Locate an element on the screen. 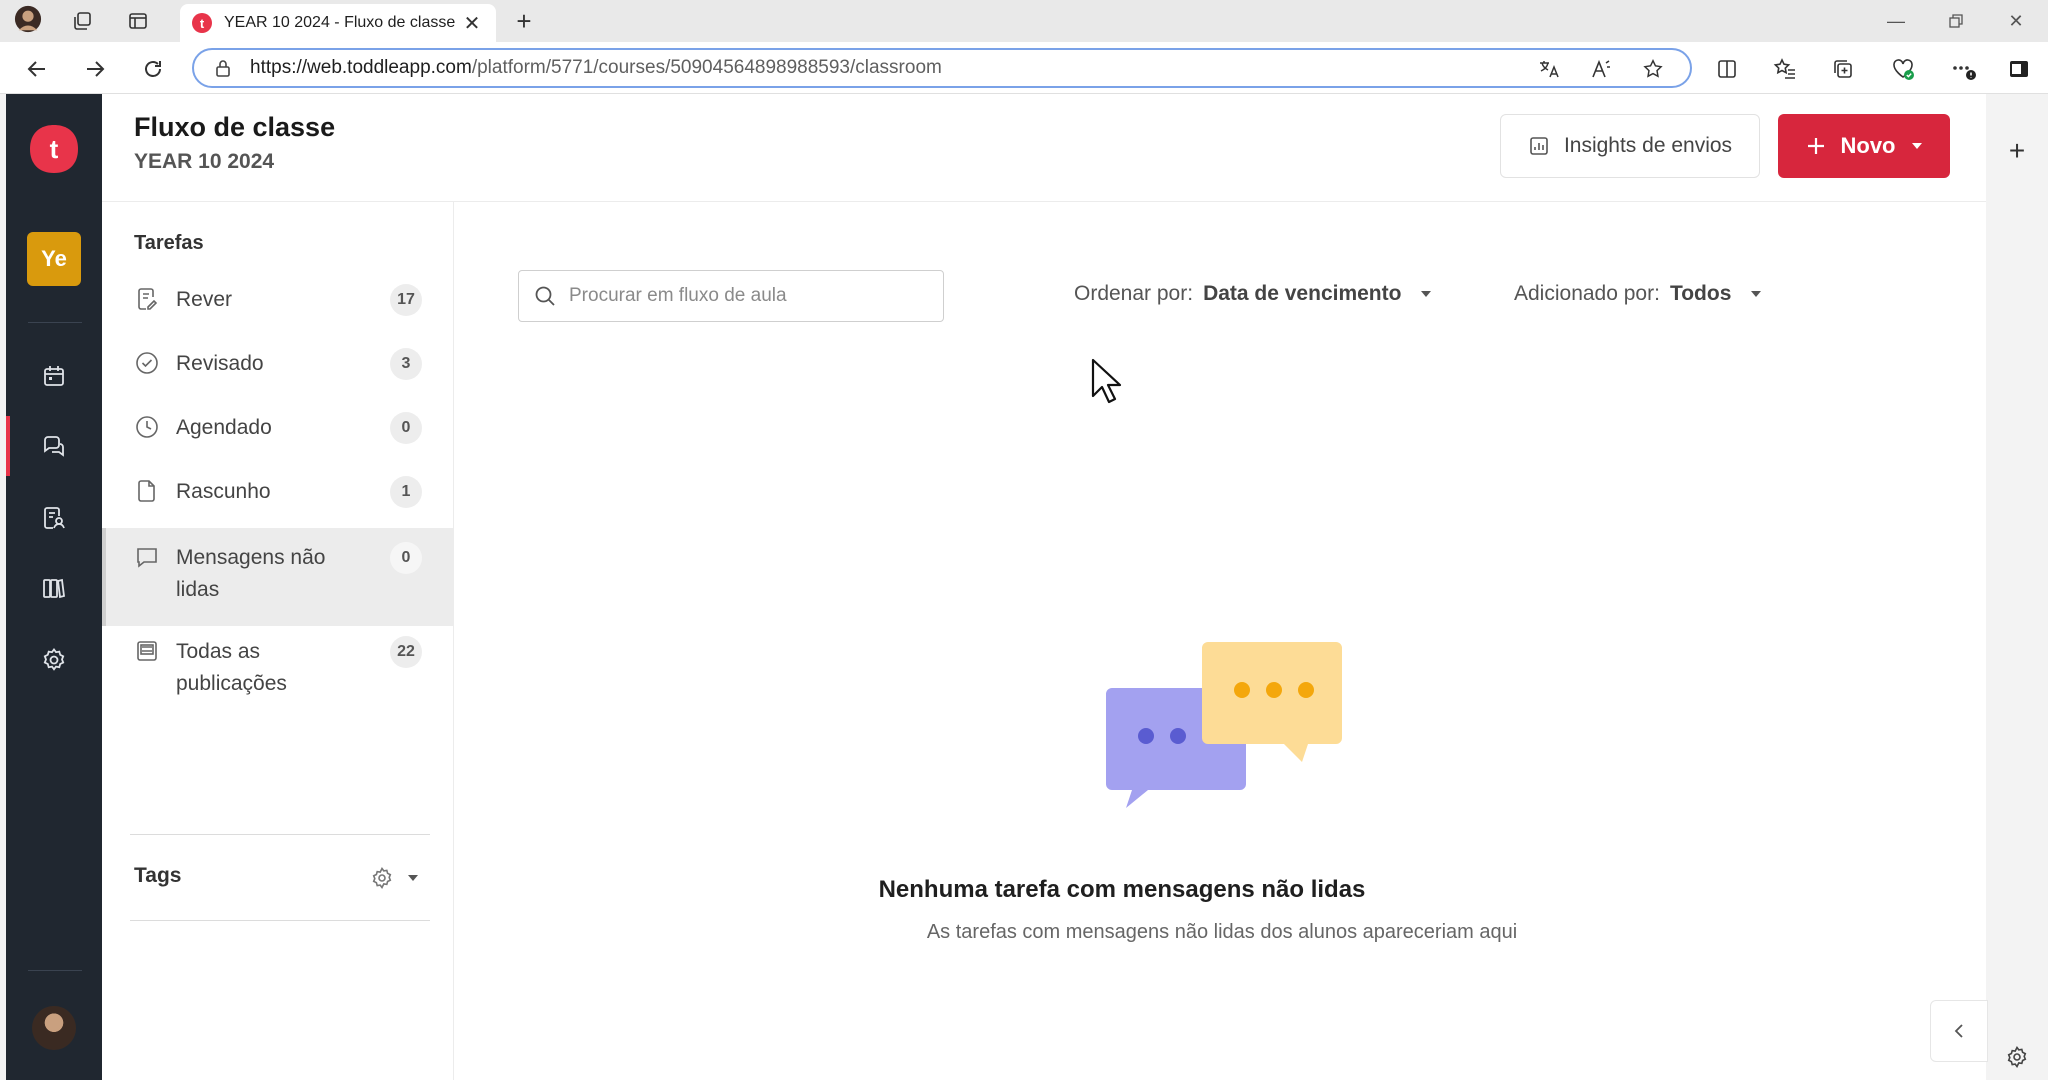 This screenshot has width=2048, height=1080. tags-label: Tags is located at coordinates (158, 875).